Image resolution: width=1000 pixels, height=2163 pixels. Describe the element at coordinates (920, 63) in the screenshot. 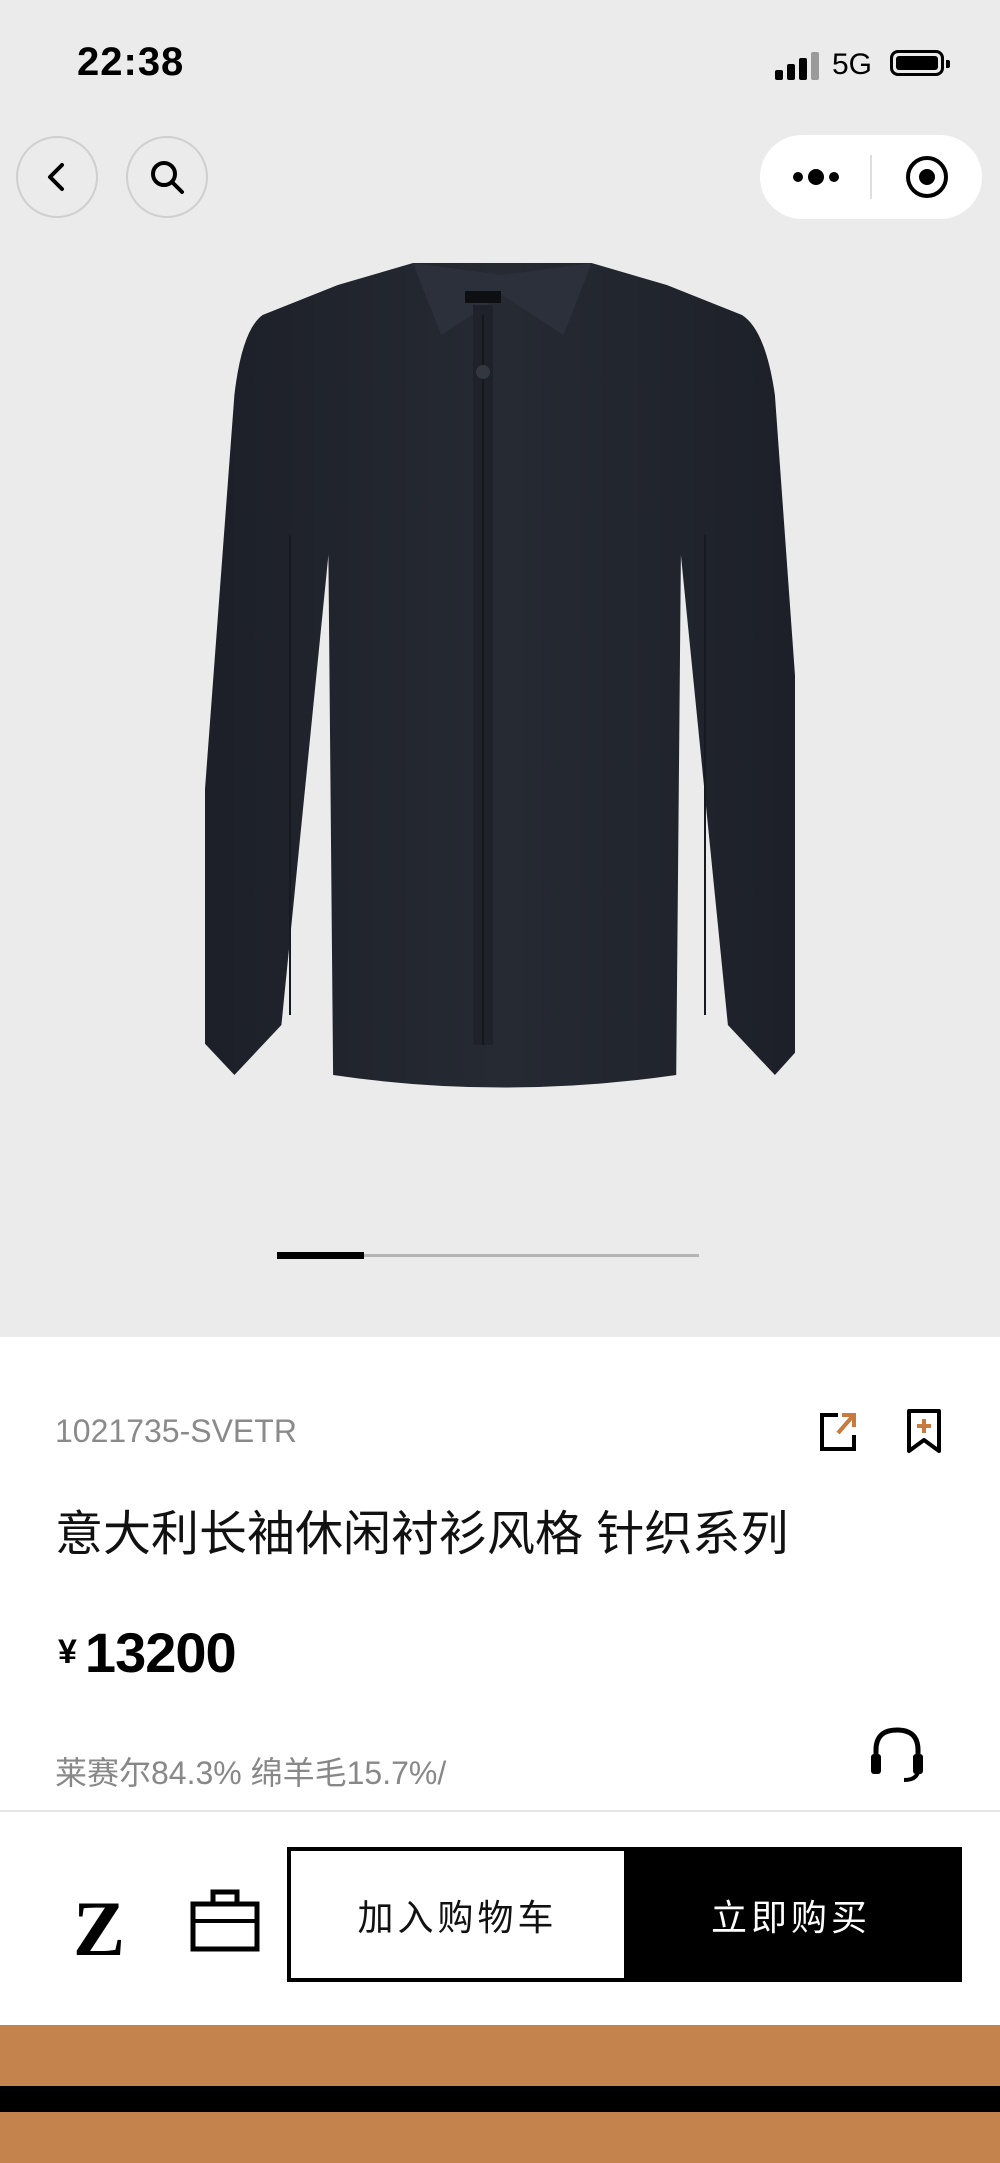

I see `battery-icon` at that location.